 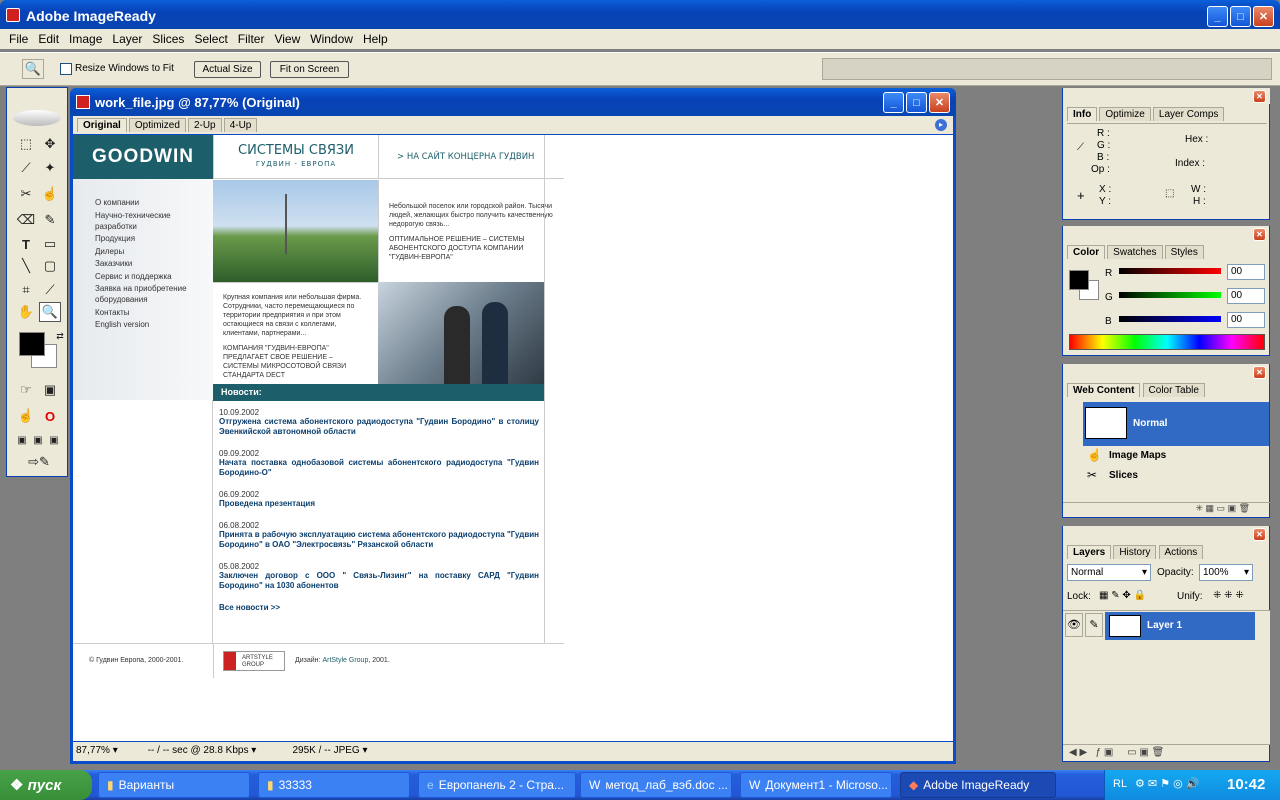 I want to click on layer-brush-icon: ✎, so click(x=1094, y=625).